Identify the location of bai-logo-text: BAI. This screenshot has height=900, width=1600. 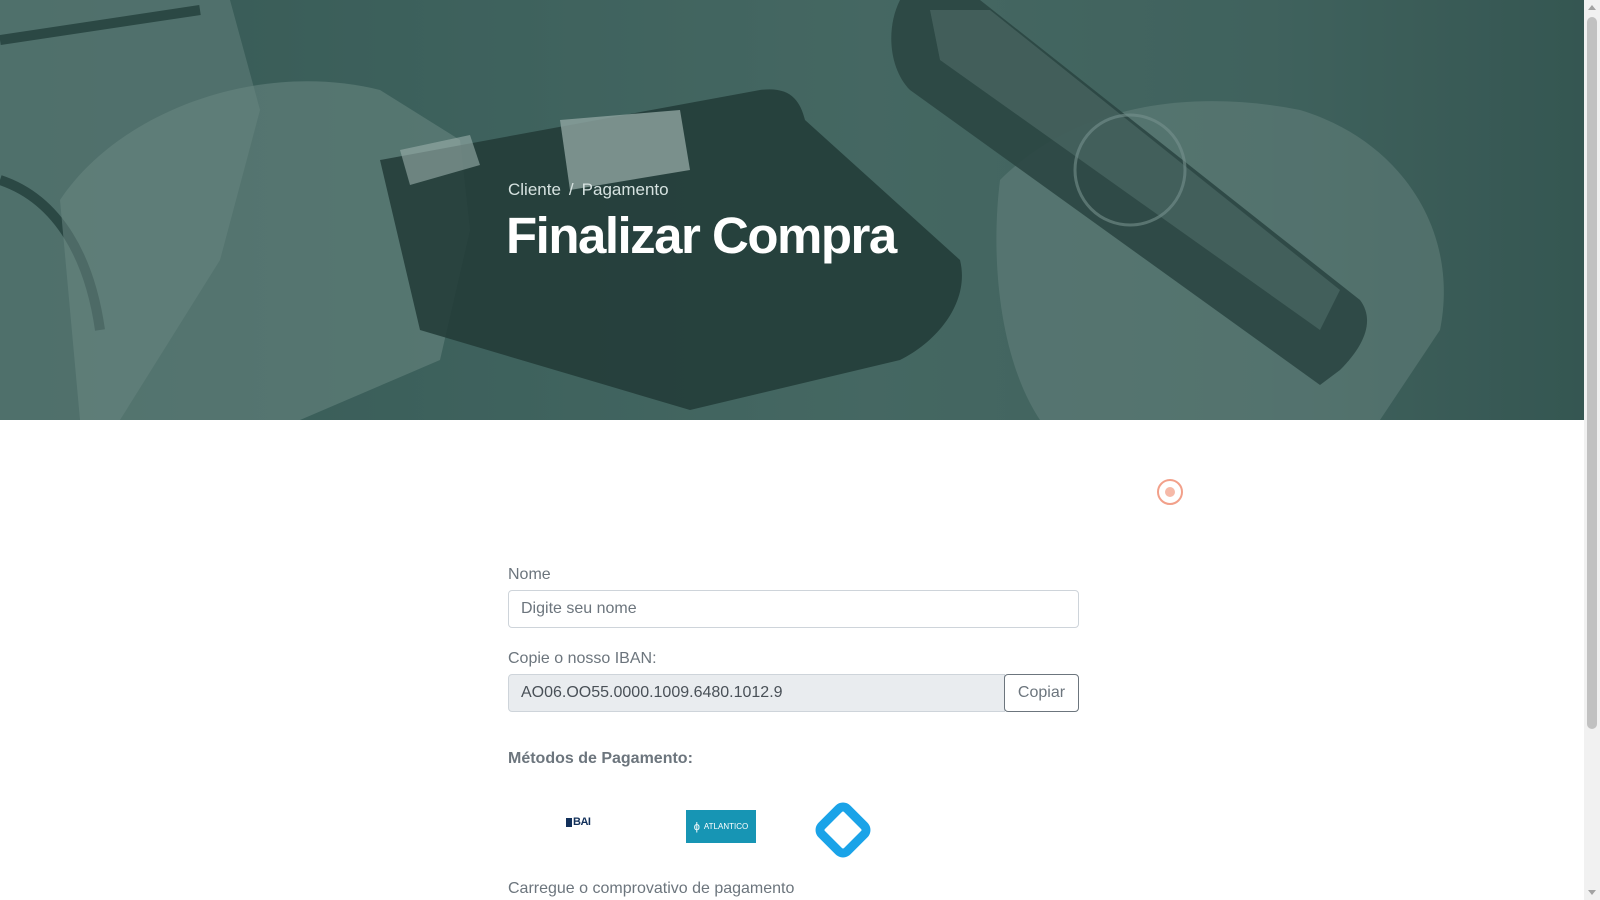
(582, 822).